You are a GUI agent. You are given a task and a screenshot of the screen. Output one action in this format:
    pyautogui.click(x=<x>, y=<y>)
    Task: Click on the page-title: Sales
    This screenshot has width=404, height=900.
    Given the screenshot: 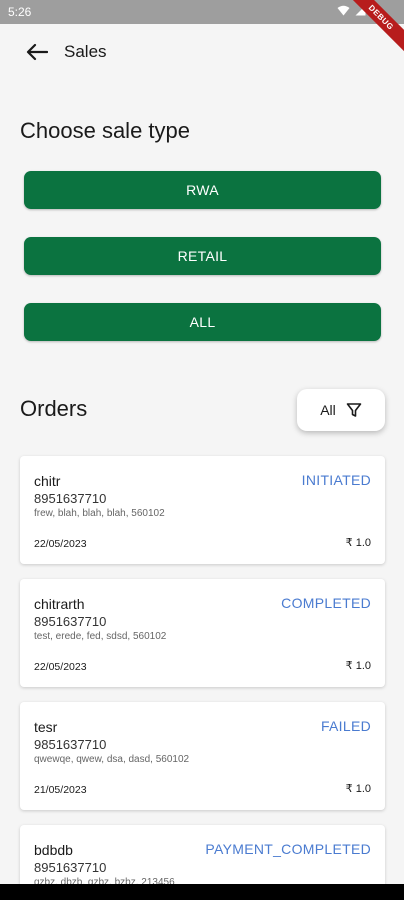 What is the action you would take?
    pyautogui.click(x=85, y=51)
    